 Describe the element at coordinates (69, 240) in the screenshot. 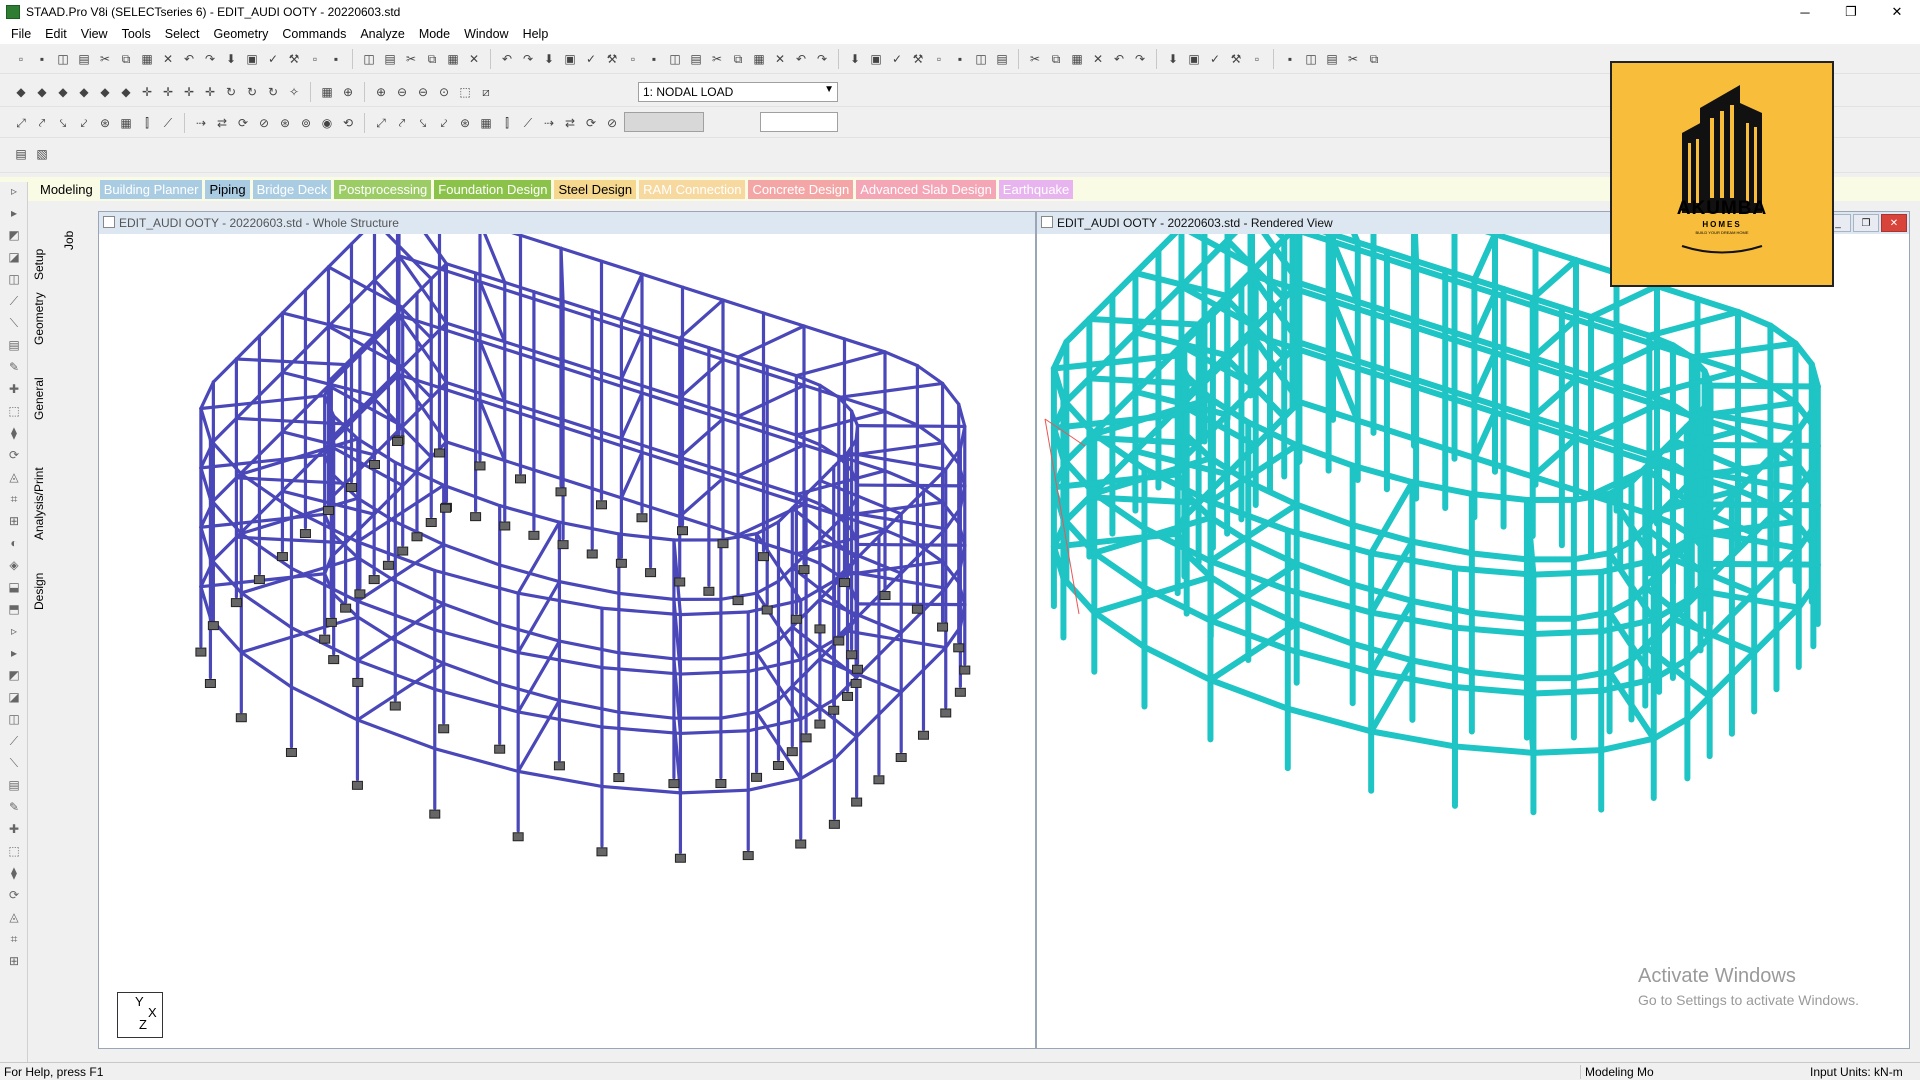

I see `tab-job: Job` at that location.